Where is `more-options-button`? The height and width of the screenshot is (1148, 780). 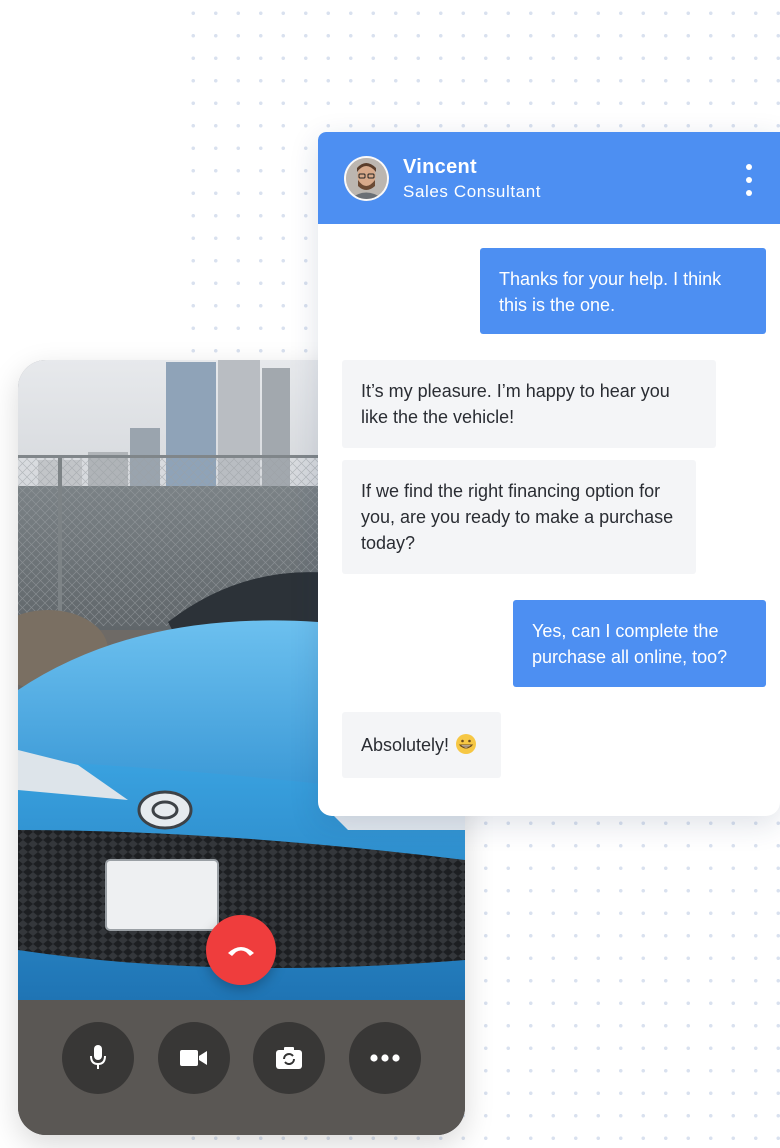
more-options-button is located at coordinates (385, 1058).